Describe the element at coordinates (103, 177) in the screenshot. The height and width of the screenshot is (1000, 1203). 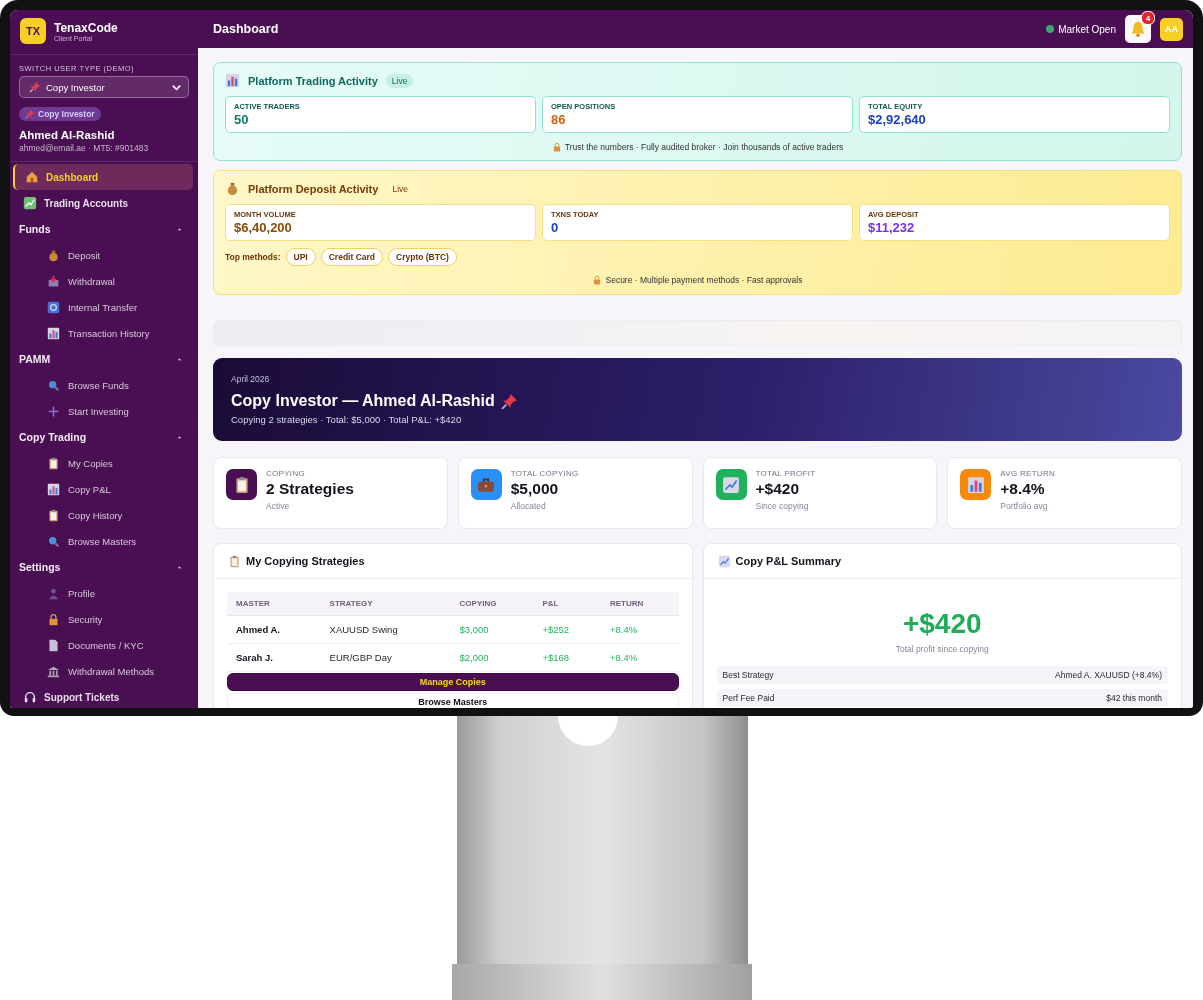
I see `nav-item: Dashboard` at that location.